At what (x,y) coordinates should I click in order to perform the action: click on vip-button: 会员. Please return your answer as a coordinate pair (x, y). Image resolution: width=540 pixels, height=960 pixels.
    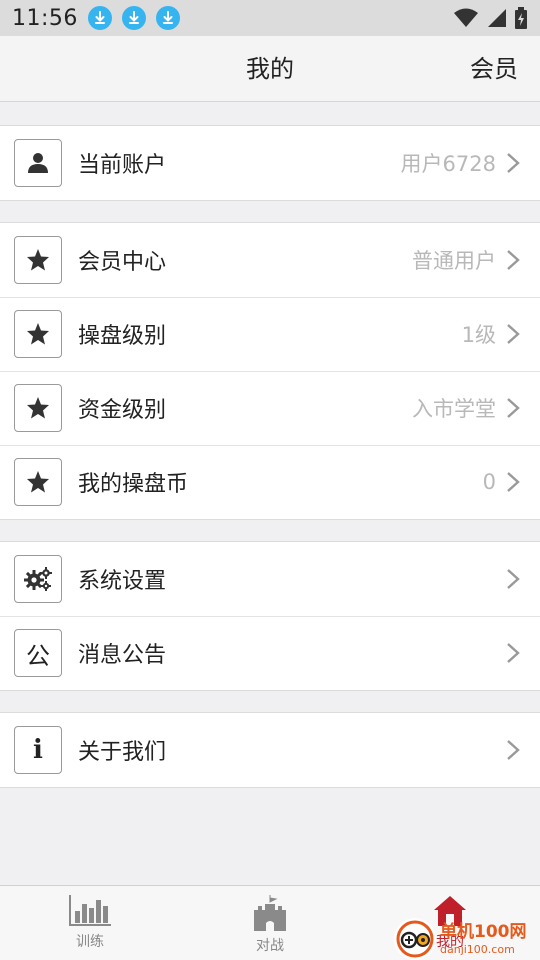
    Looking at the image, I should click on (494, 69).